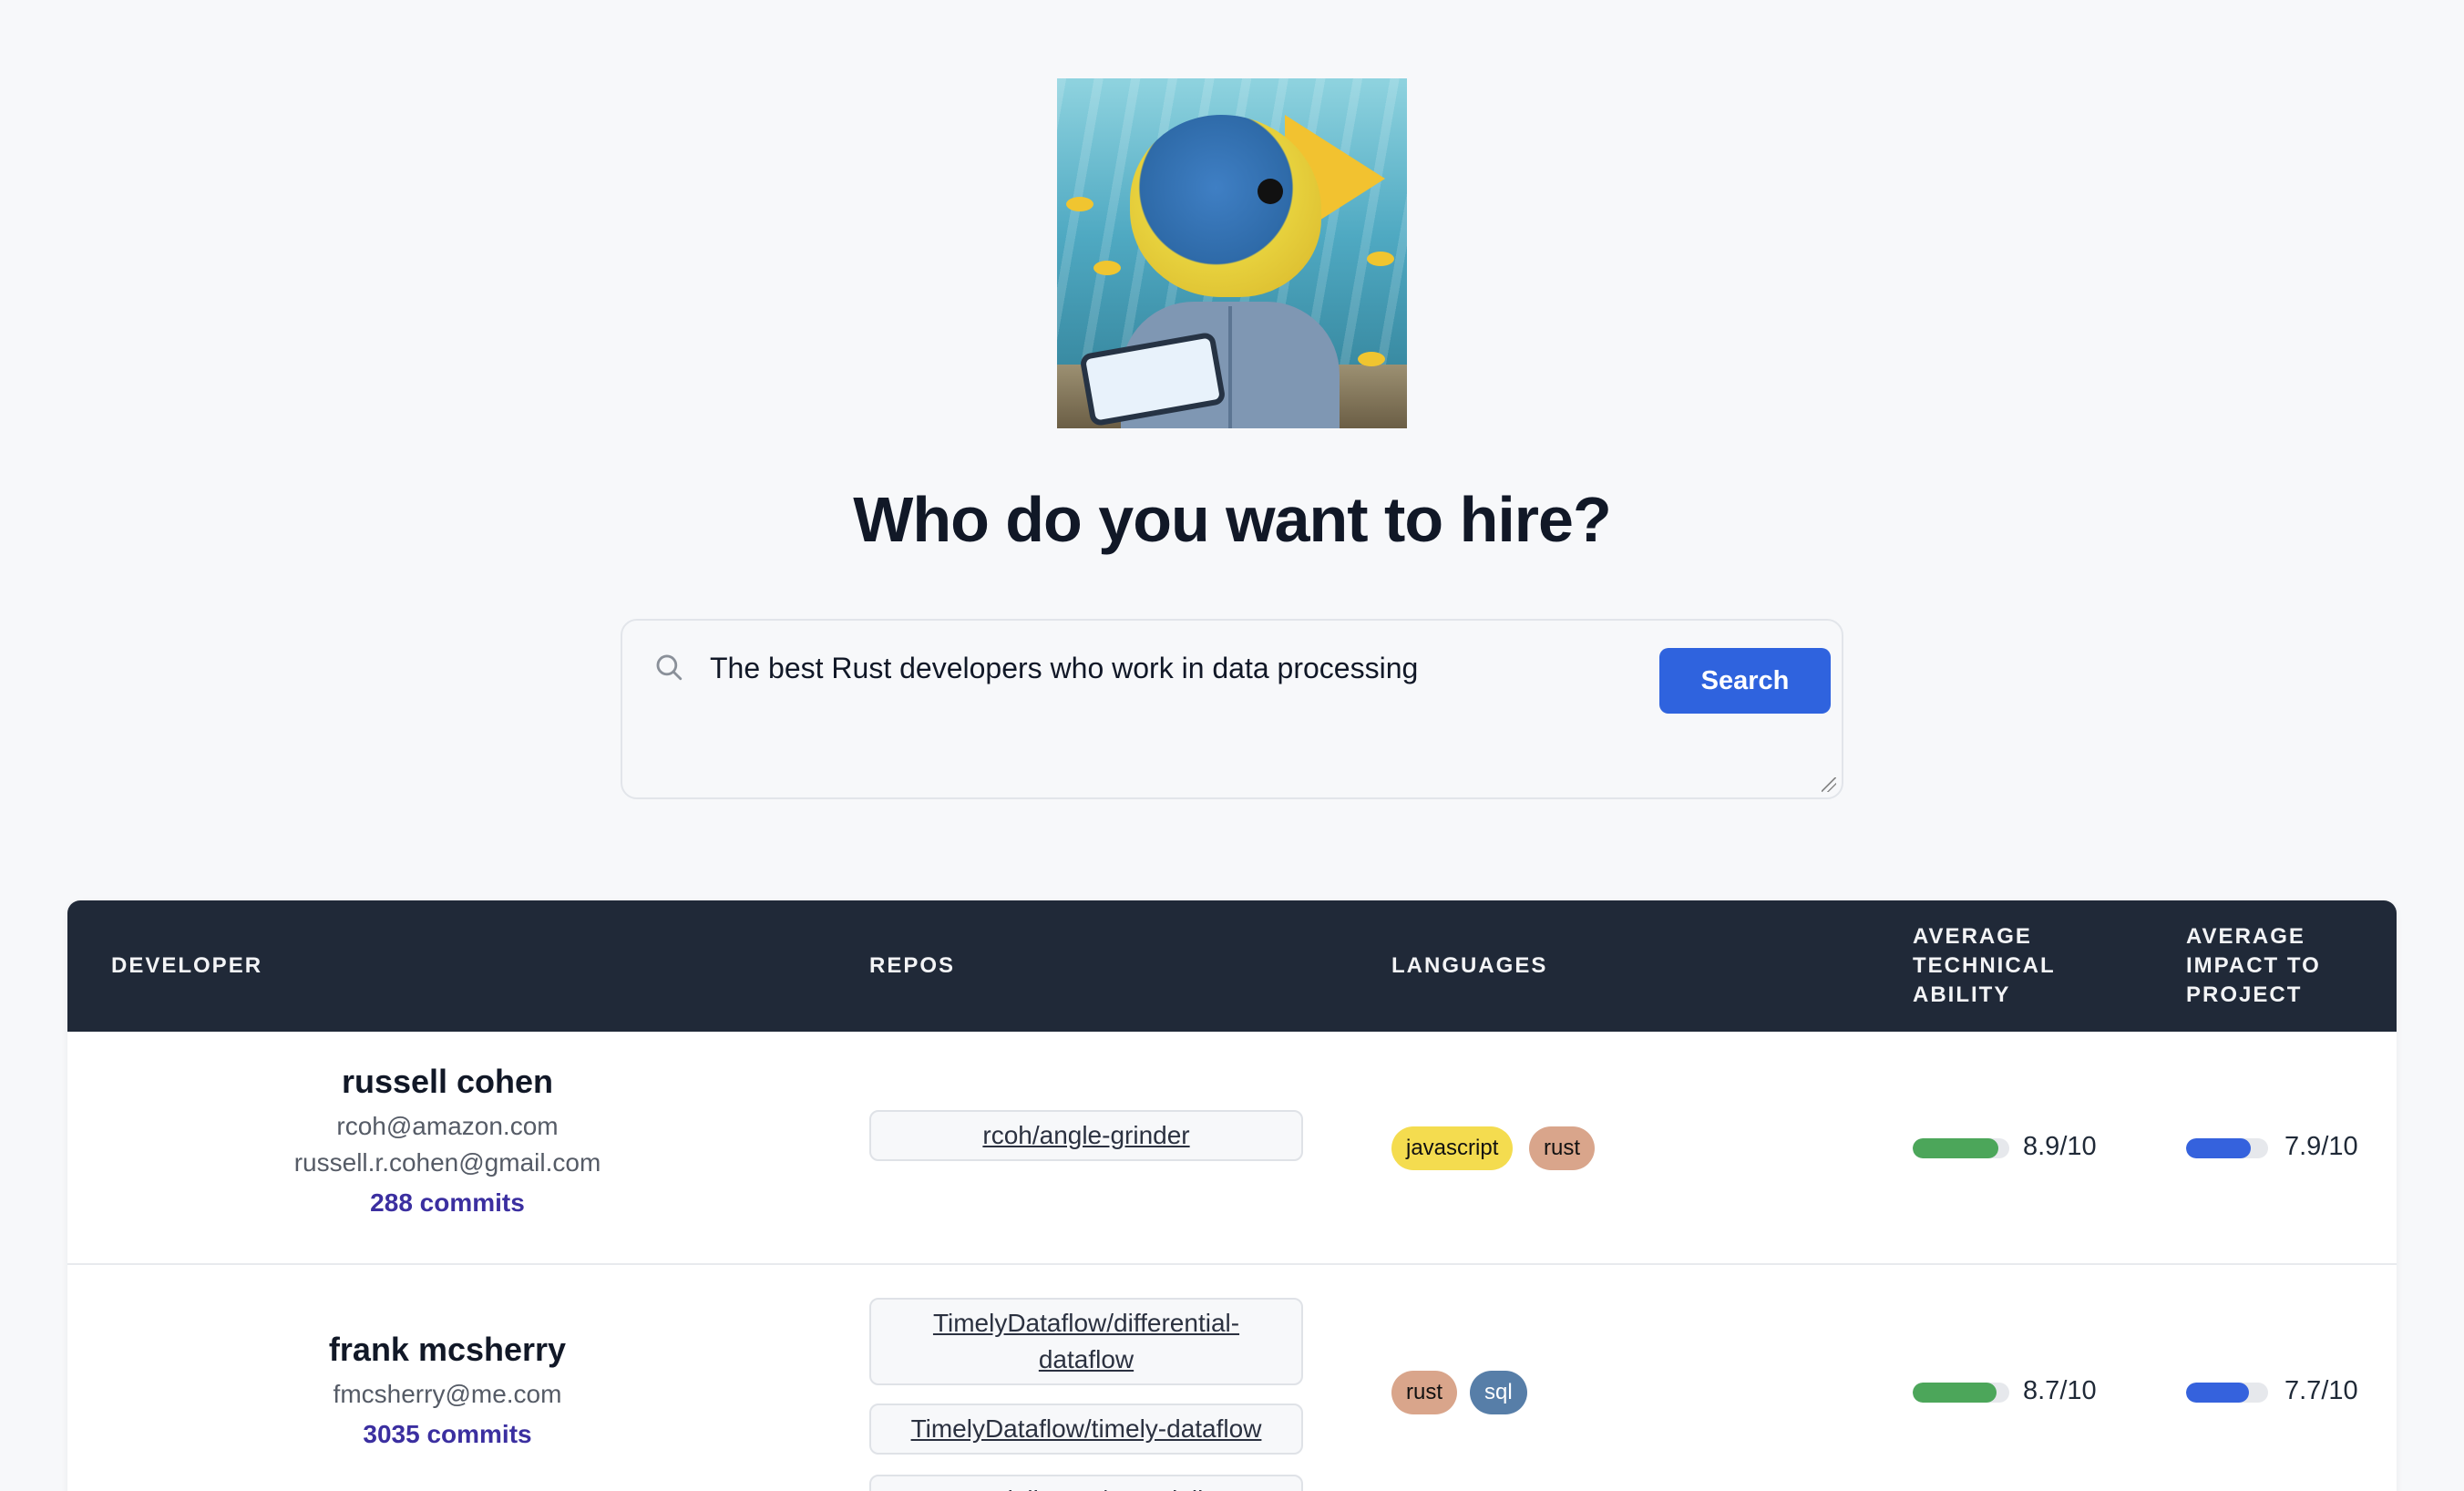 This screenshot has width=2464, height=1491. What do you see at coordinates (1230, 367) in the screenshot?
I see `hoodie-zipper` at bounding box center [1230, 367].